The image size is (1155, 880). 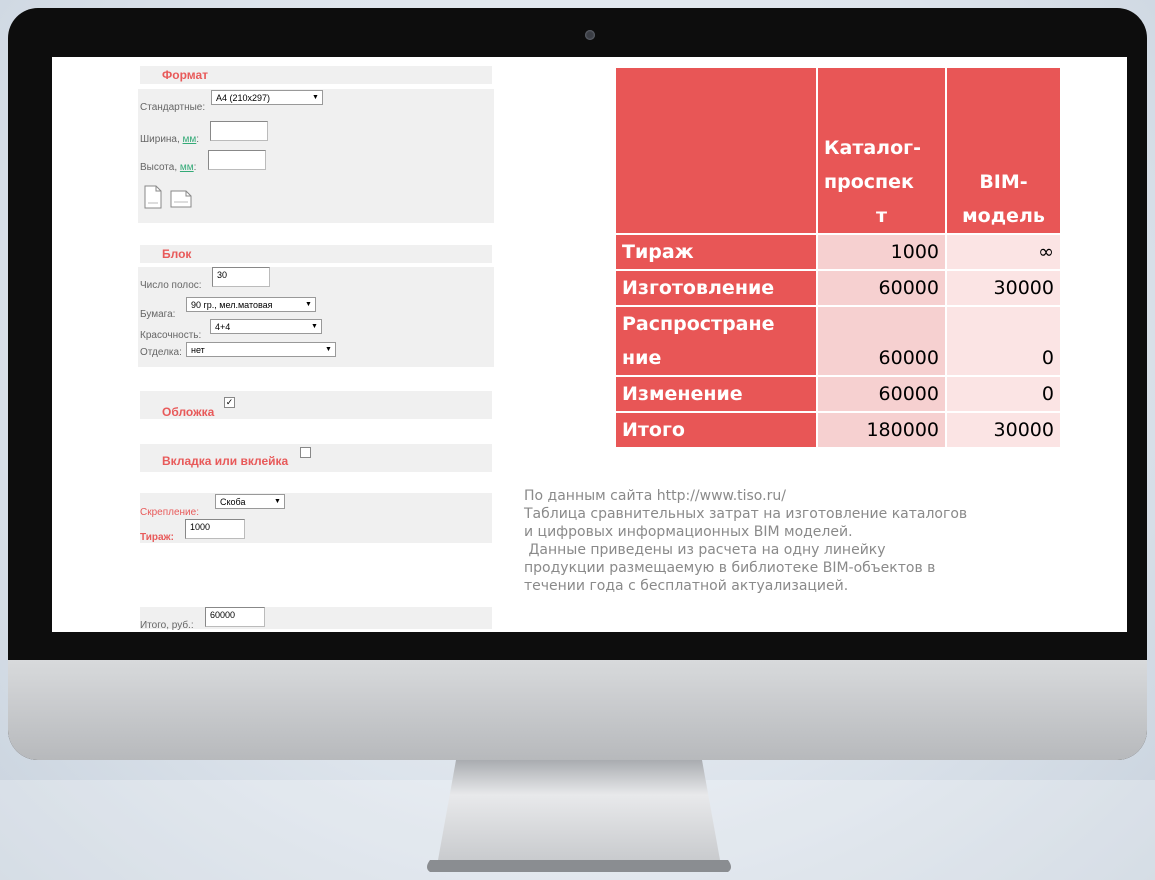 What do you see at coordinates (157, 537) in the screenshot?
I see `run-label: Тираж:` at bounding box center [157, 537].